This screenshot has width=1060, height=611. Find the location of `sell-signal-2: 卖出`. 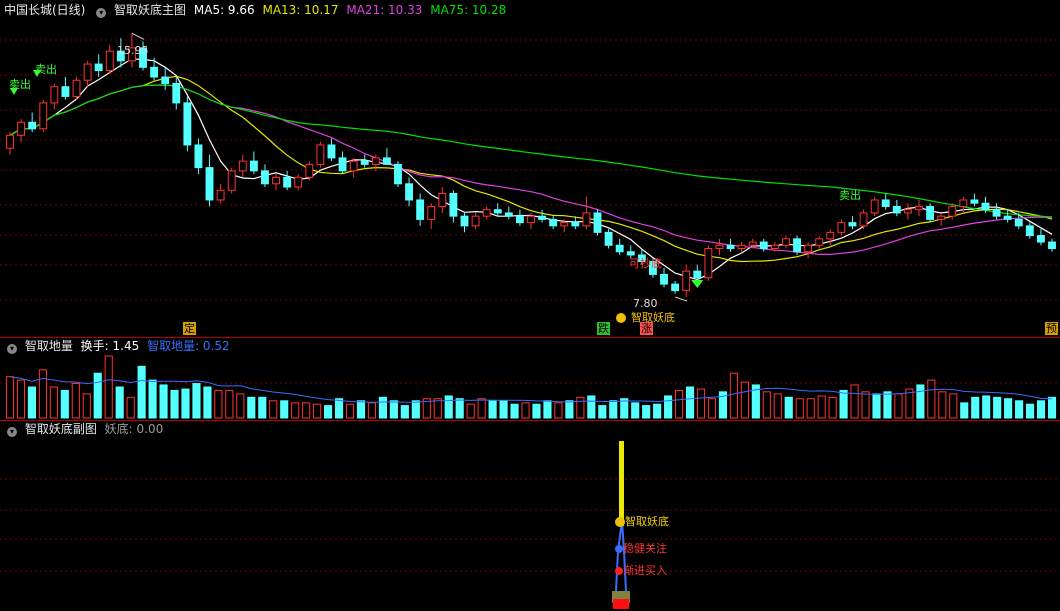

sell-signal-2: 卖出 is located at coordinates (46, 69).